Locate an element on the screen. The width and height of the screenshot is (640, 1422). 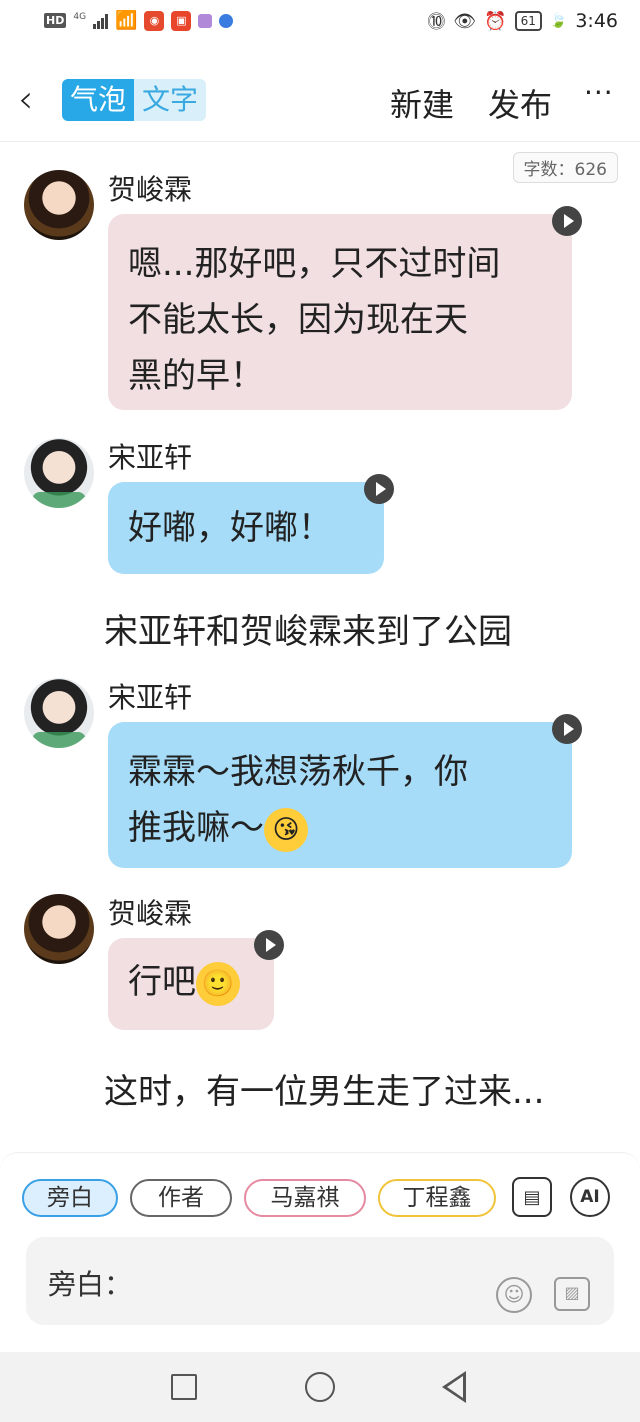
message-bubble: 行吧 🙂 is located at coordinates (191, 984).